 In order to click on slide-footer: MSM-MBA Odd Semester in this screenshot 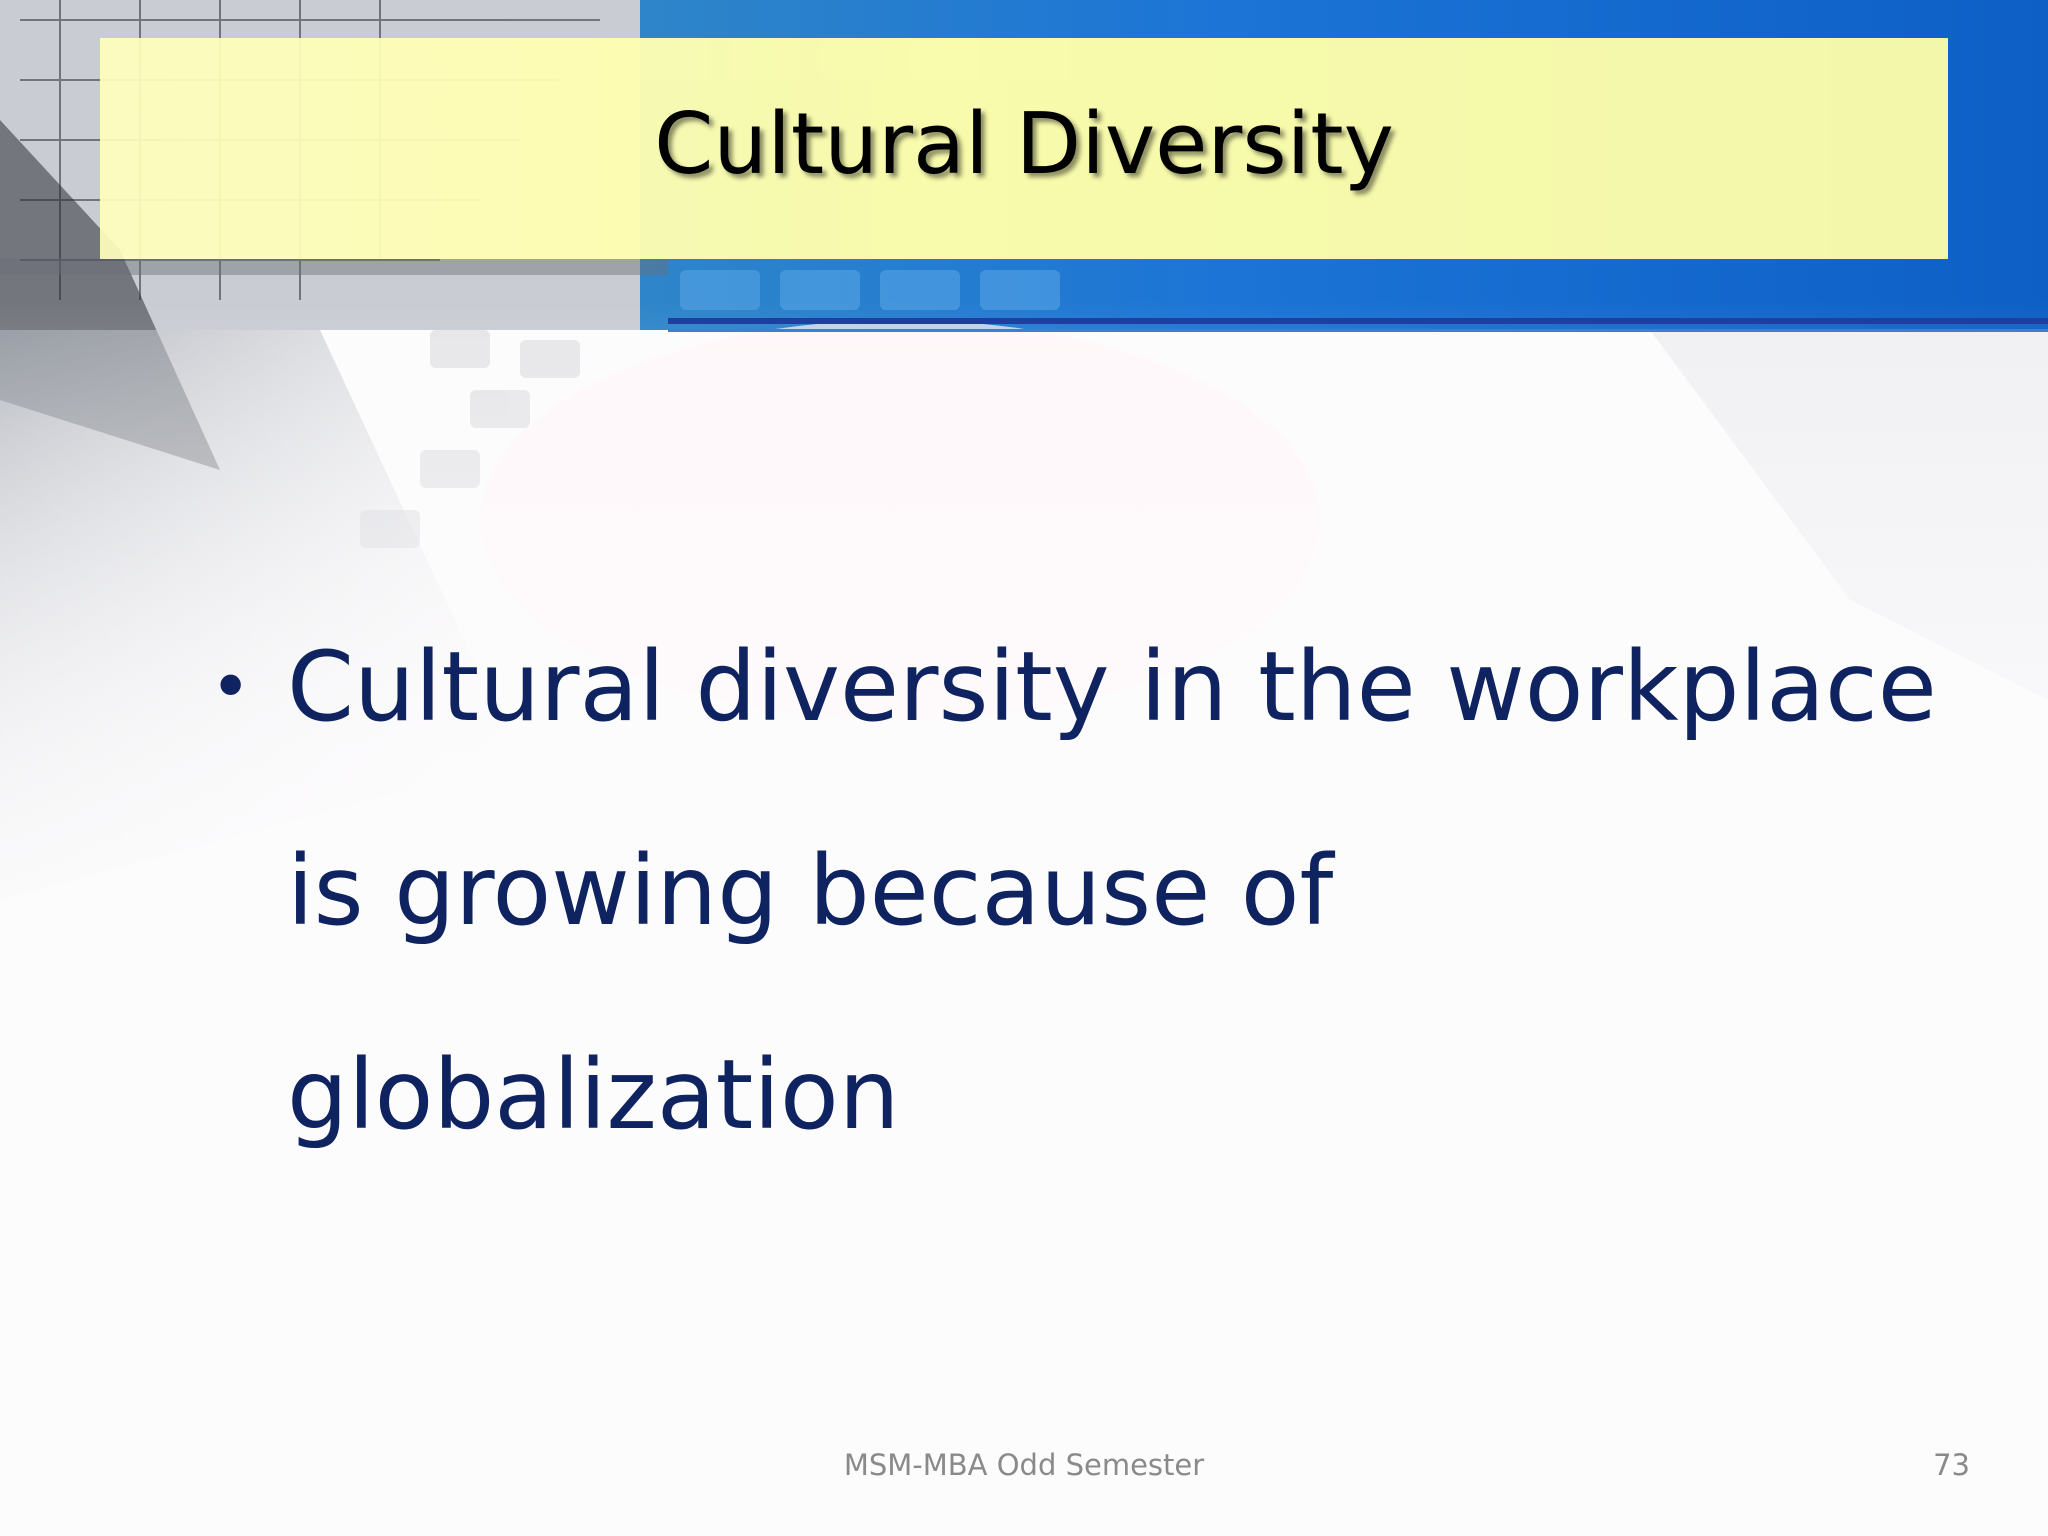, I will do `click(1024, 1465)`.